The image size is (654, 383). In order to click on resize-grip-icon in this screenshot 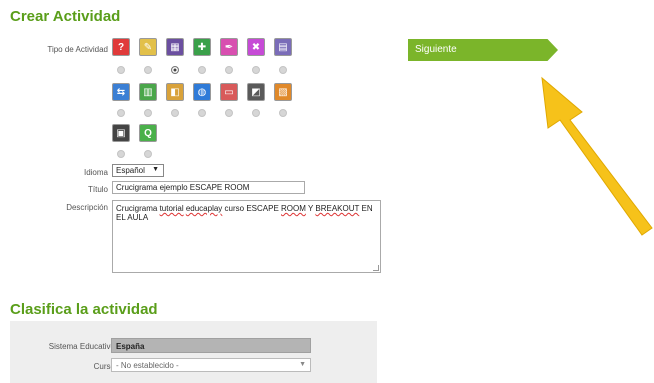, I will do `click(376, 268)`.